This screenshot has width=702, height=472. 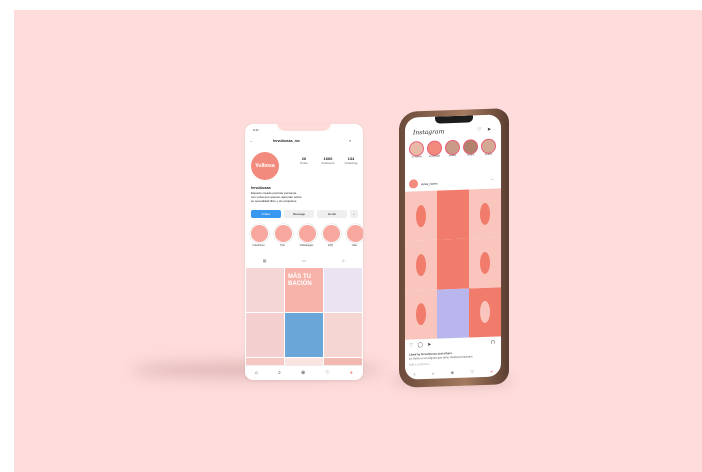 What do you see at coordinates (266, 214) in the screenshot?
I see `follow-button: Follow` at bounding box center [266, 214].